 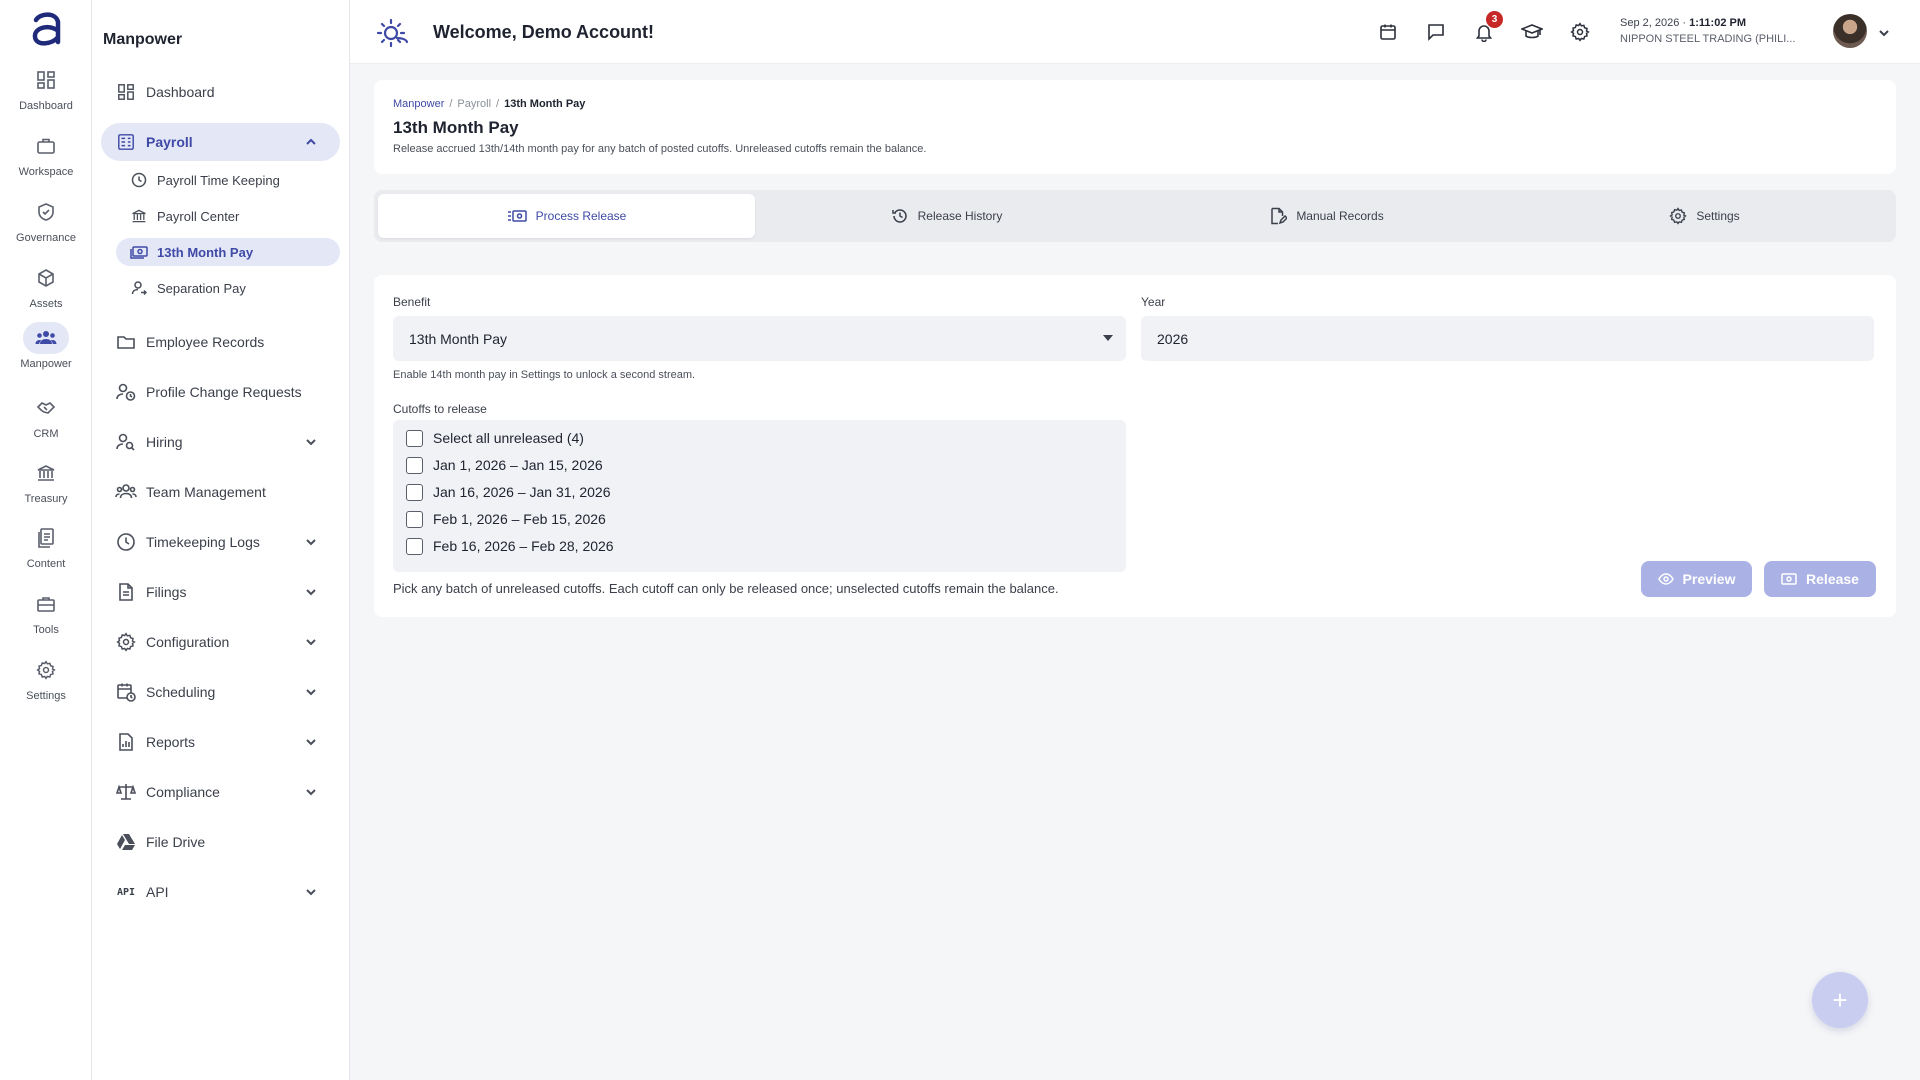 I want to click on sidebar-item-label: Employee Records, so click(x=205, y=342).